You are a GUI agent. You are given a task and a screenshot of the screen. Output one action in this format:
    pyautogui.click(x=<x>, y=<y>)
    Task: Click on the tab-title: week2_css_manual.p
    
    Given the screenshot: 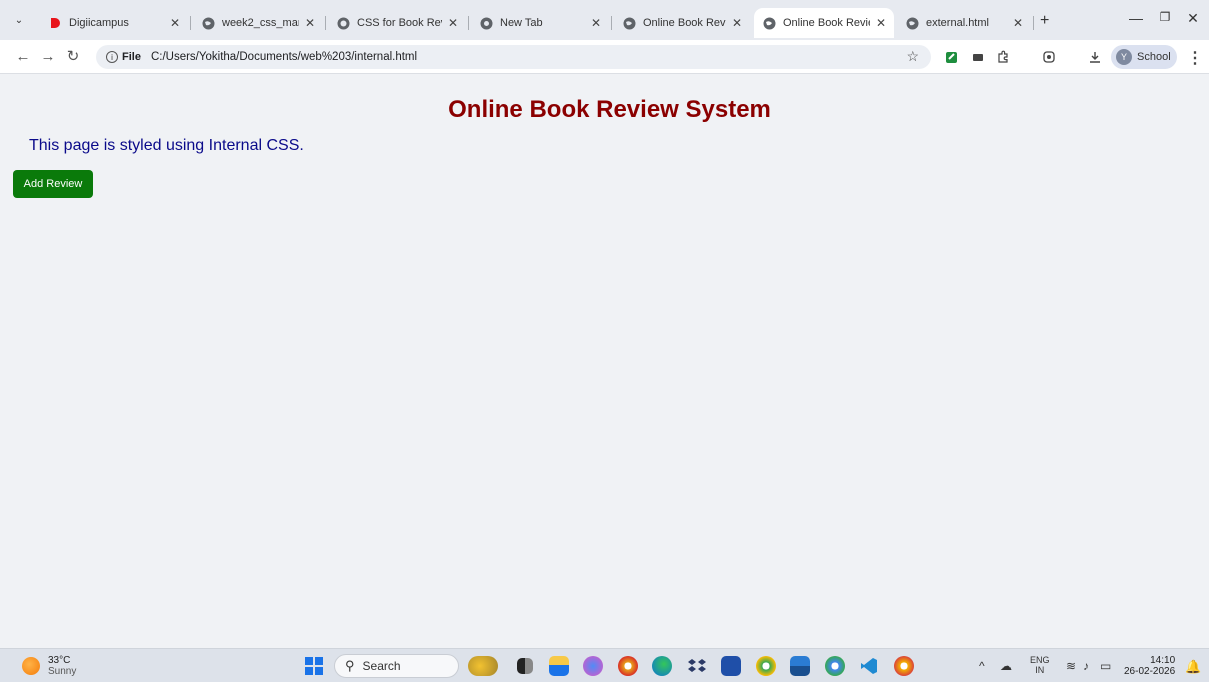 What is the action you would take?
    pyautogui.click(x=260, y=23)
    